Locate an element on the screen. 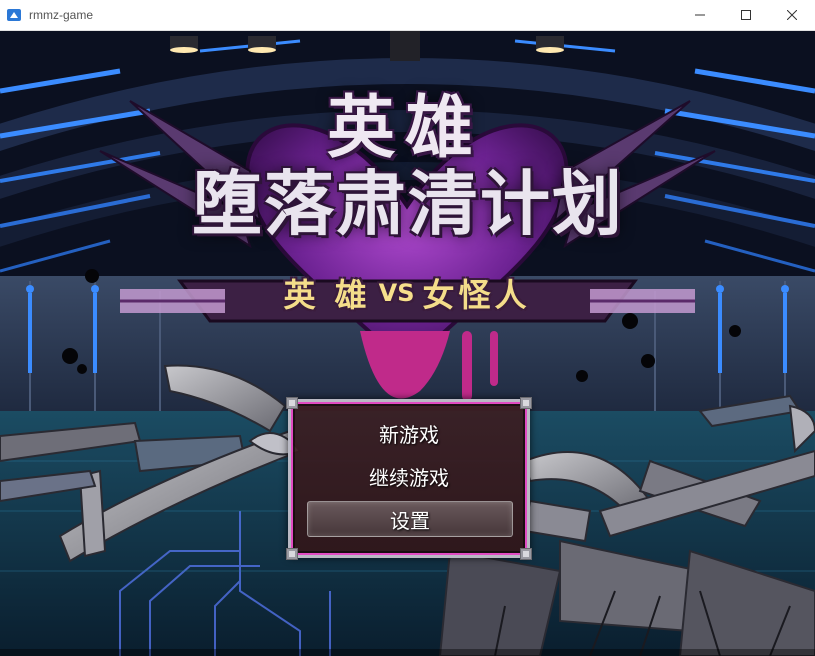  new-game-option: 新游戏 is located at coordinates (409, 433).